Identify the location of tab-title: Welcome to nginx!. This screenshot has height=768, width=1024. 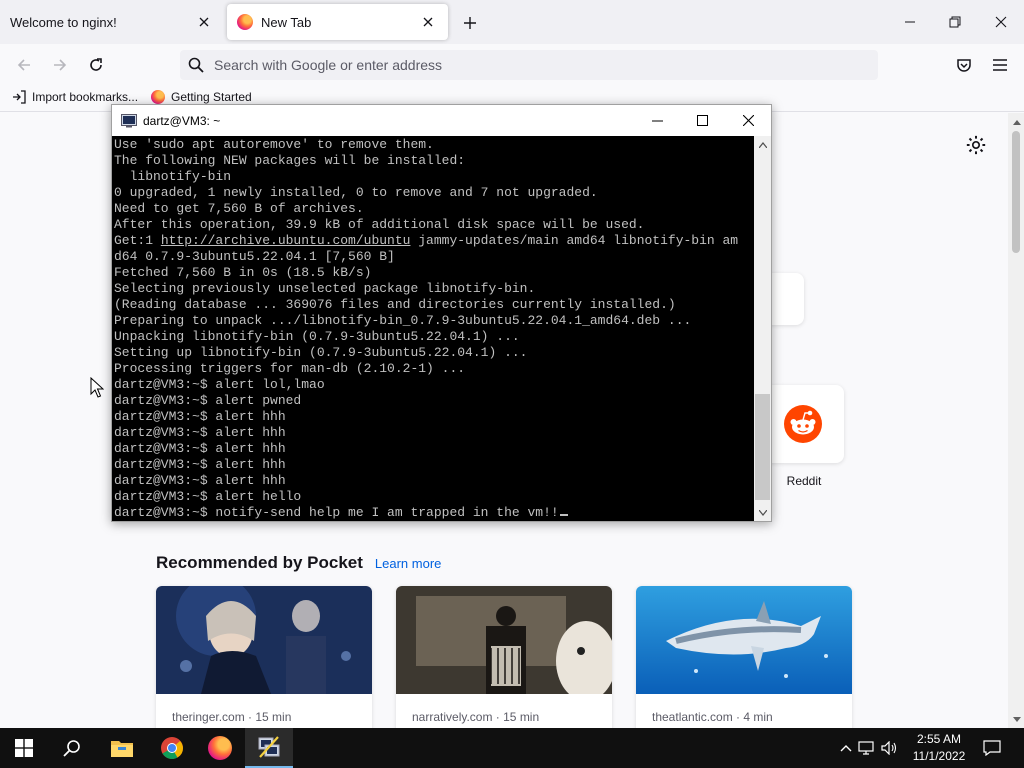
(63, 22).